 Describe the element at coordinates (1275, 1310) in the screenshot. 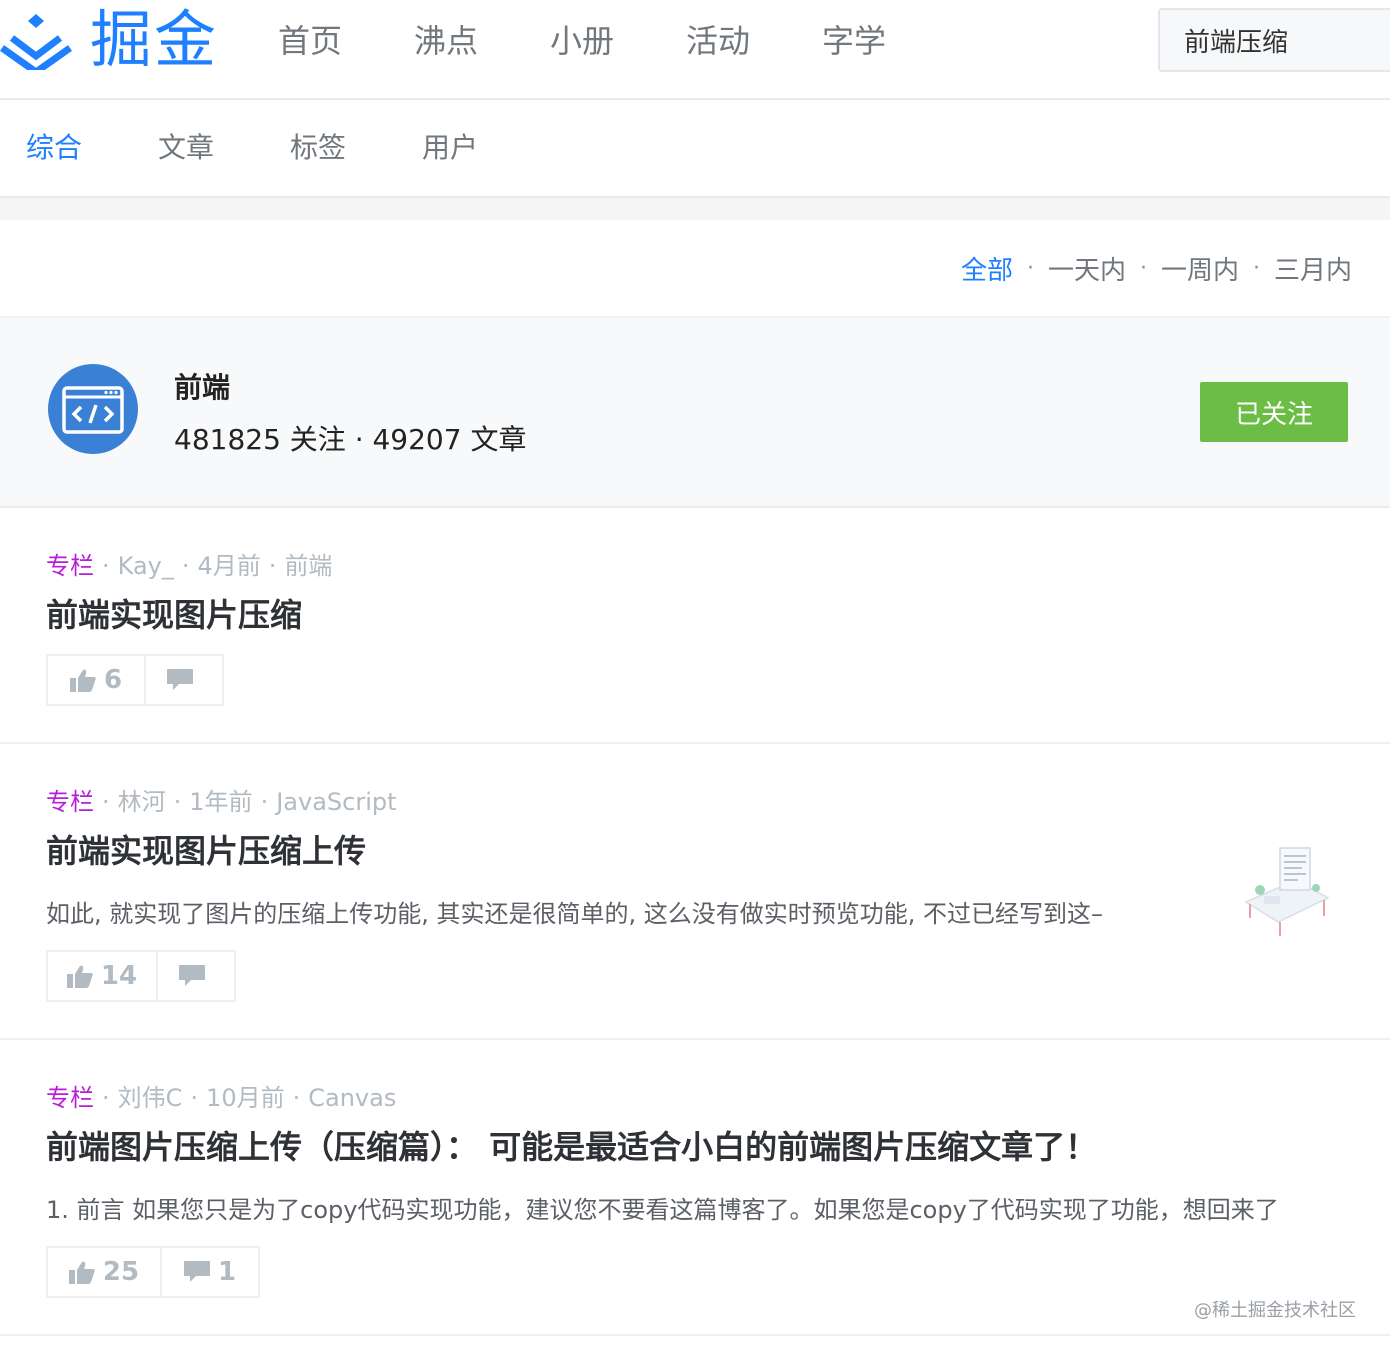

I see `watermark: @稀土掘金技术社区` at that location.